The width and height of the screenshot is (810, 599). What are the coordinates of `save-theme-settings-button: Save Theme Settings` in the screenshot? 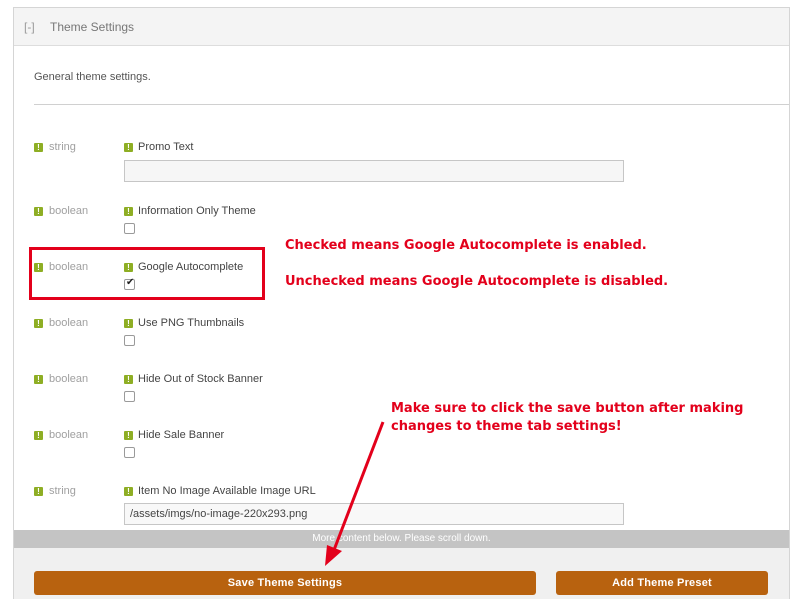 It's located at (285, 583).